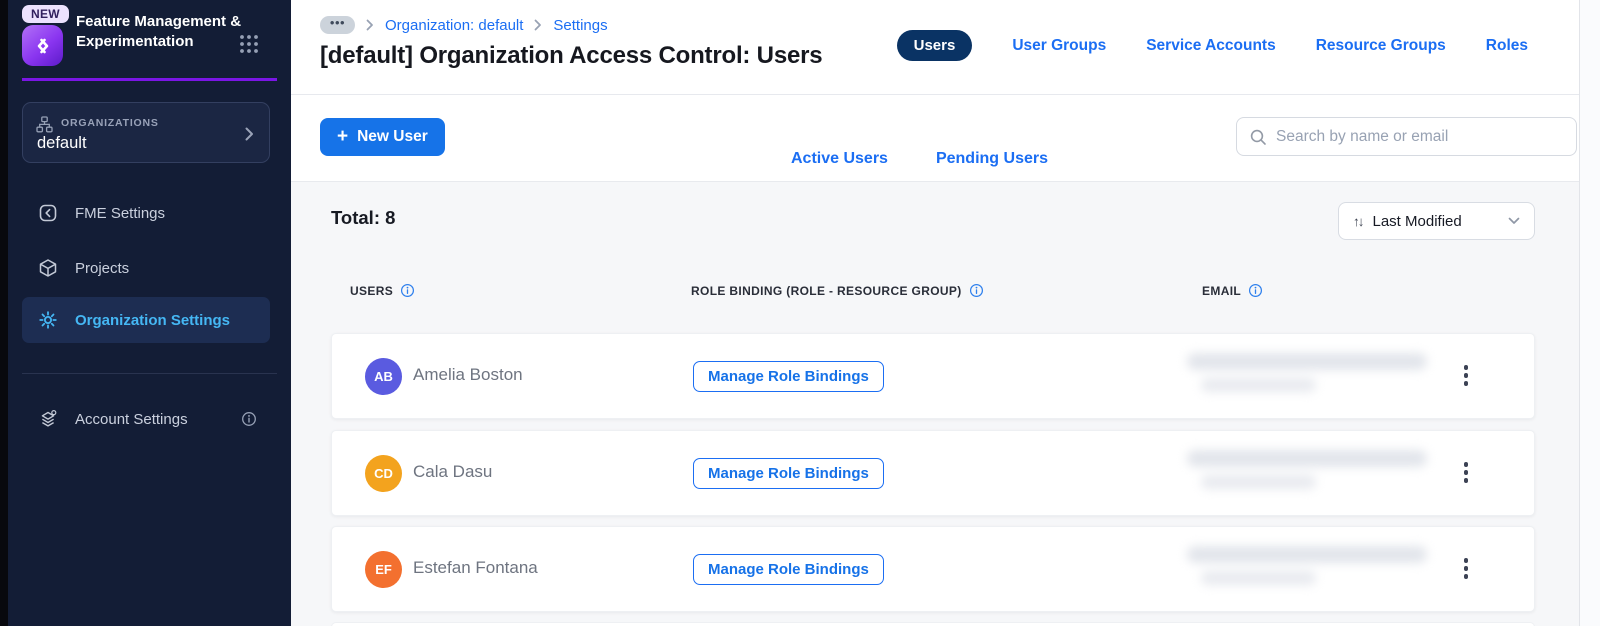  I want to click on avatar: CD, so click(383, 473).